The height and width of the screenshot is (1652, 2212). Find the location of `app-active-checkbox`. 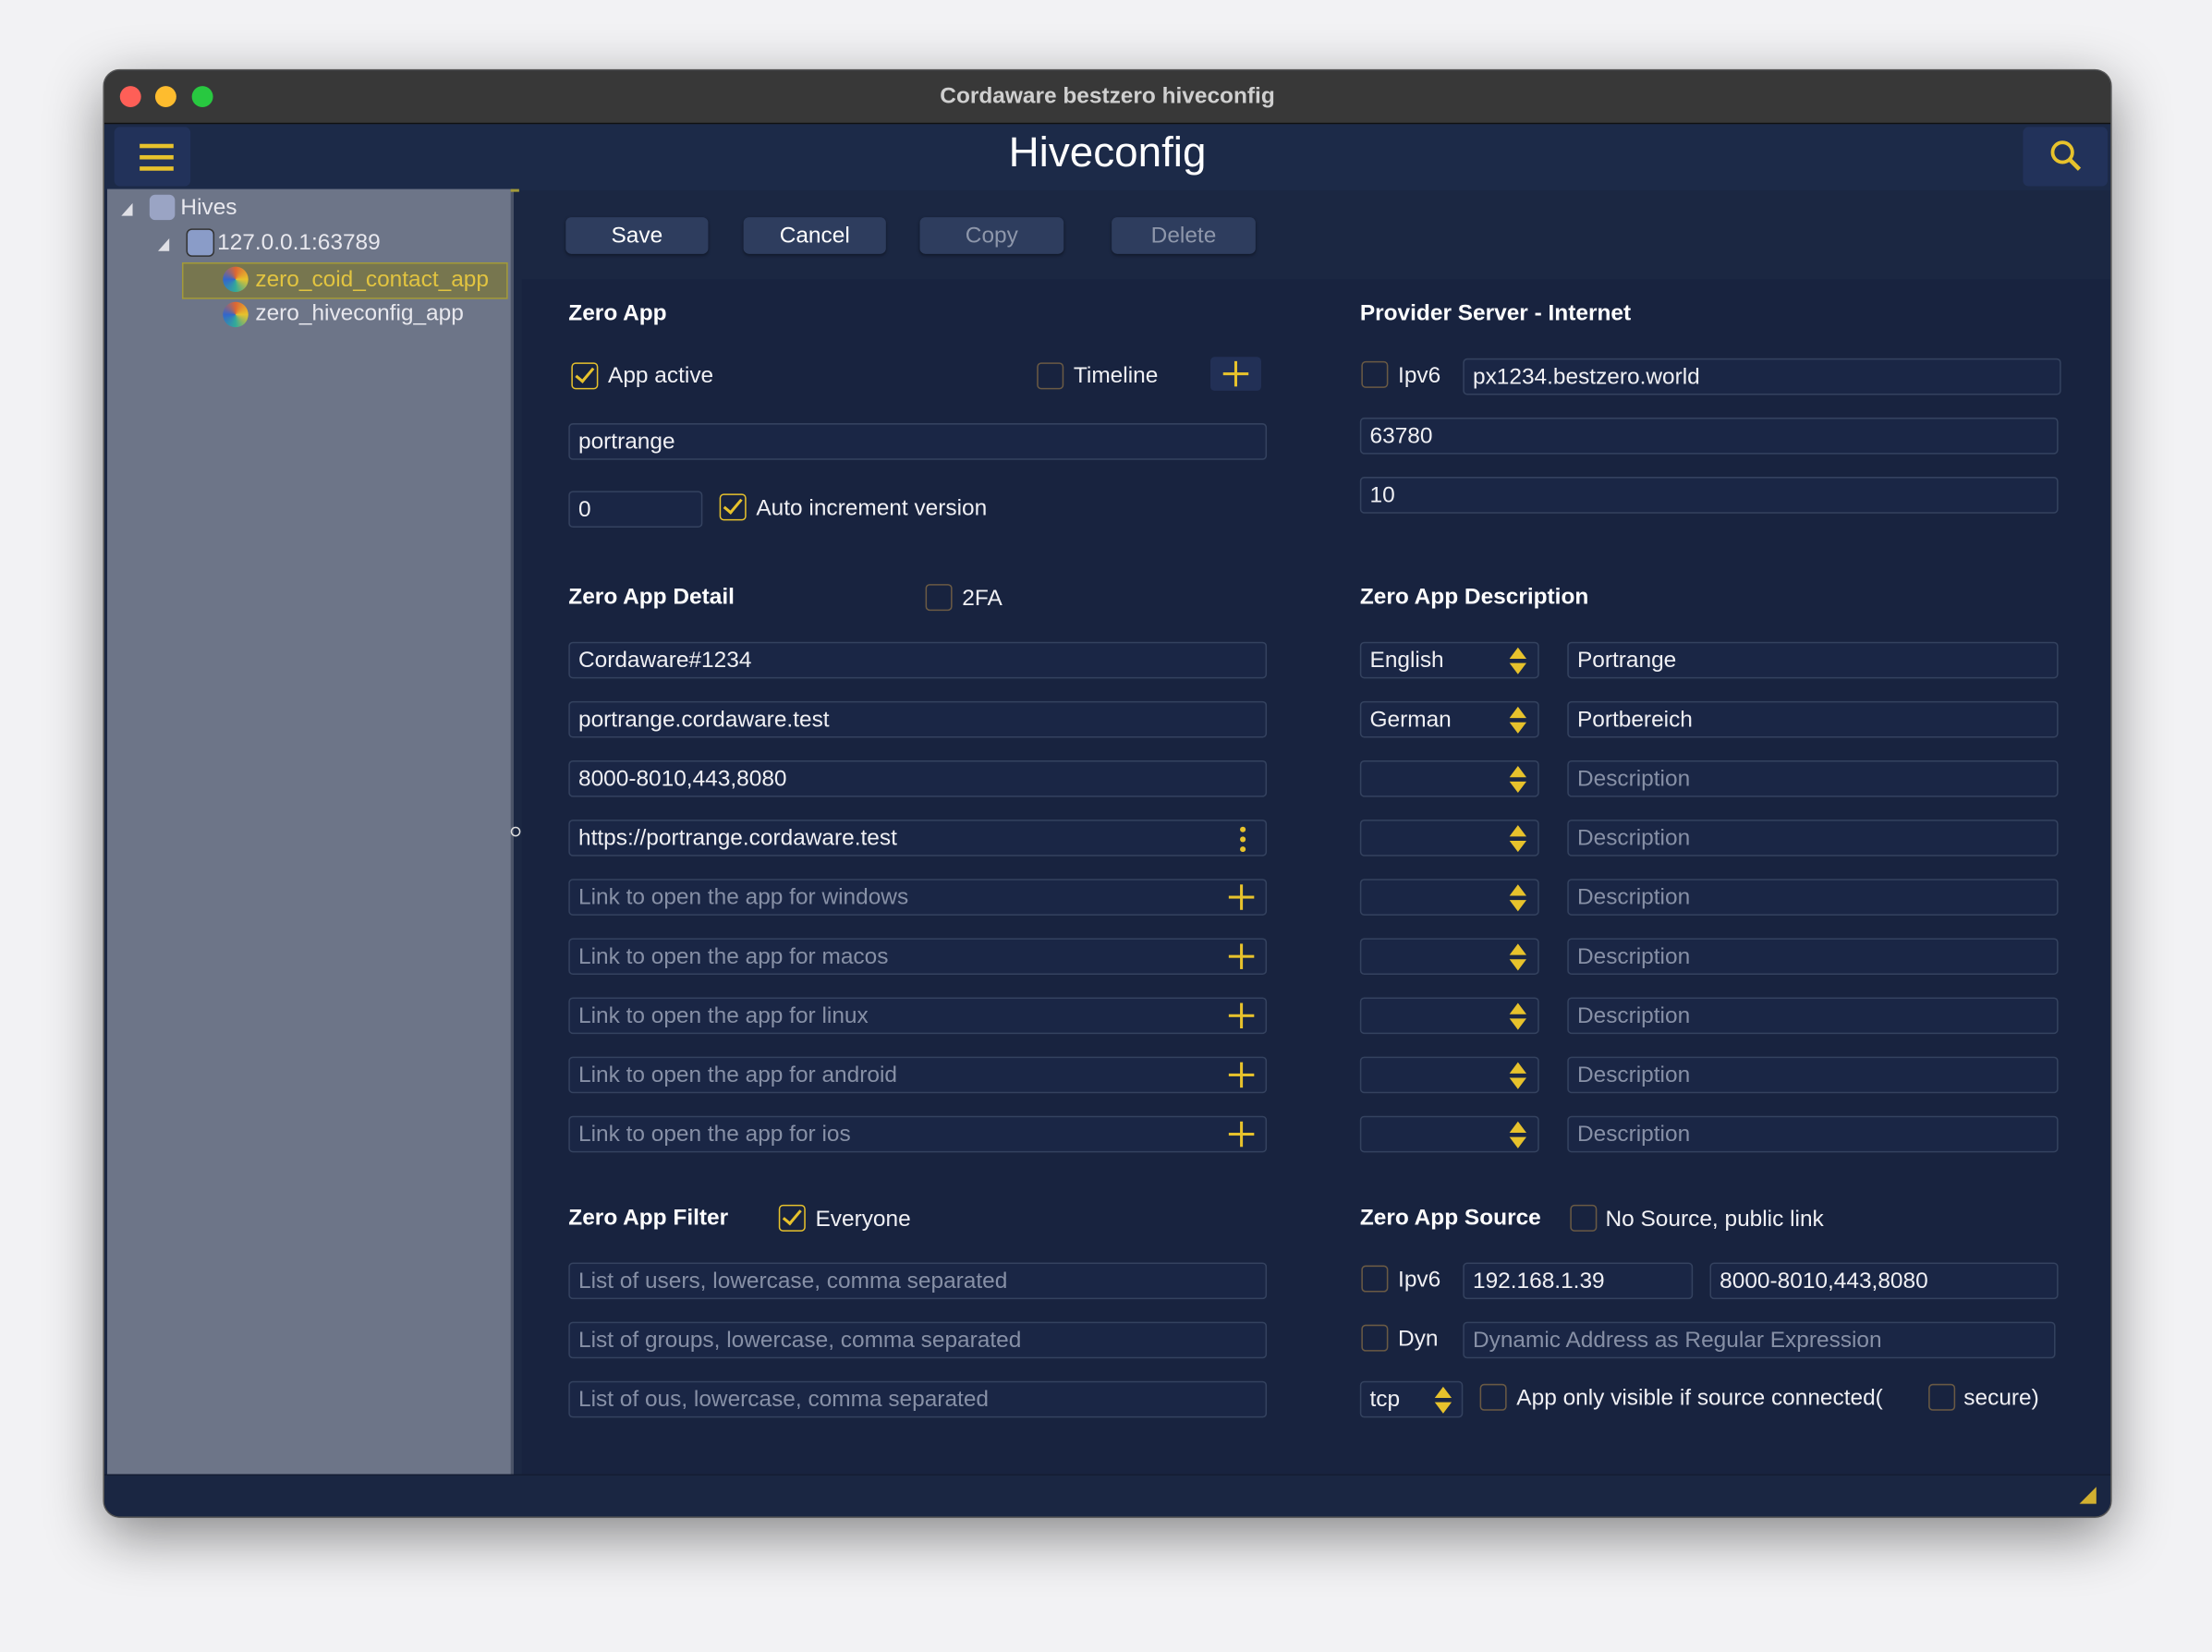

app-active-checkbox is located at coordinates (585, 376).